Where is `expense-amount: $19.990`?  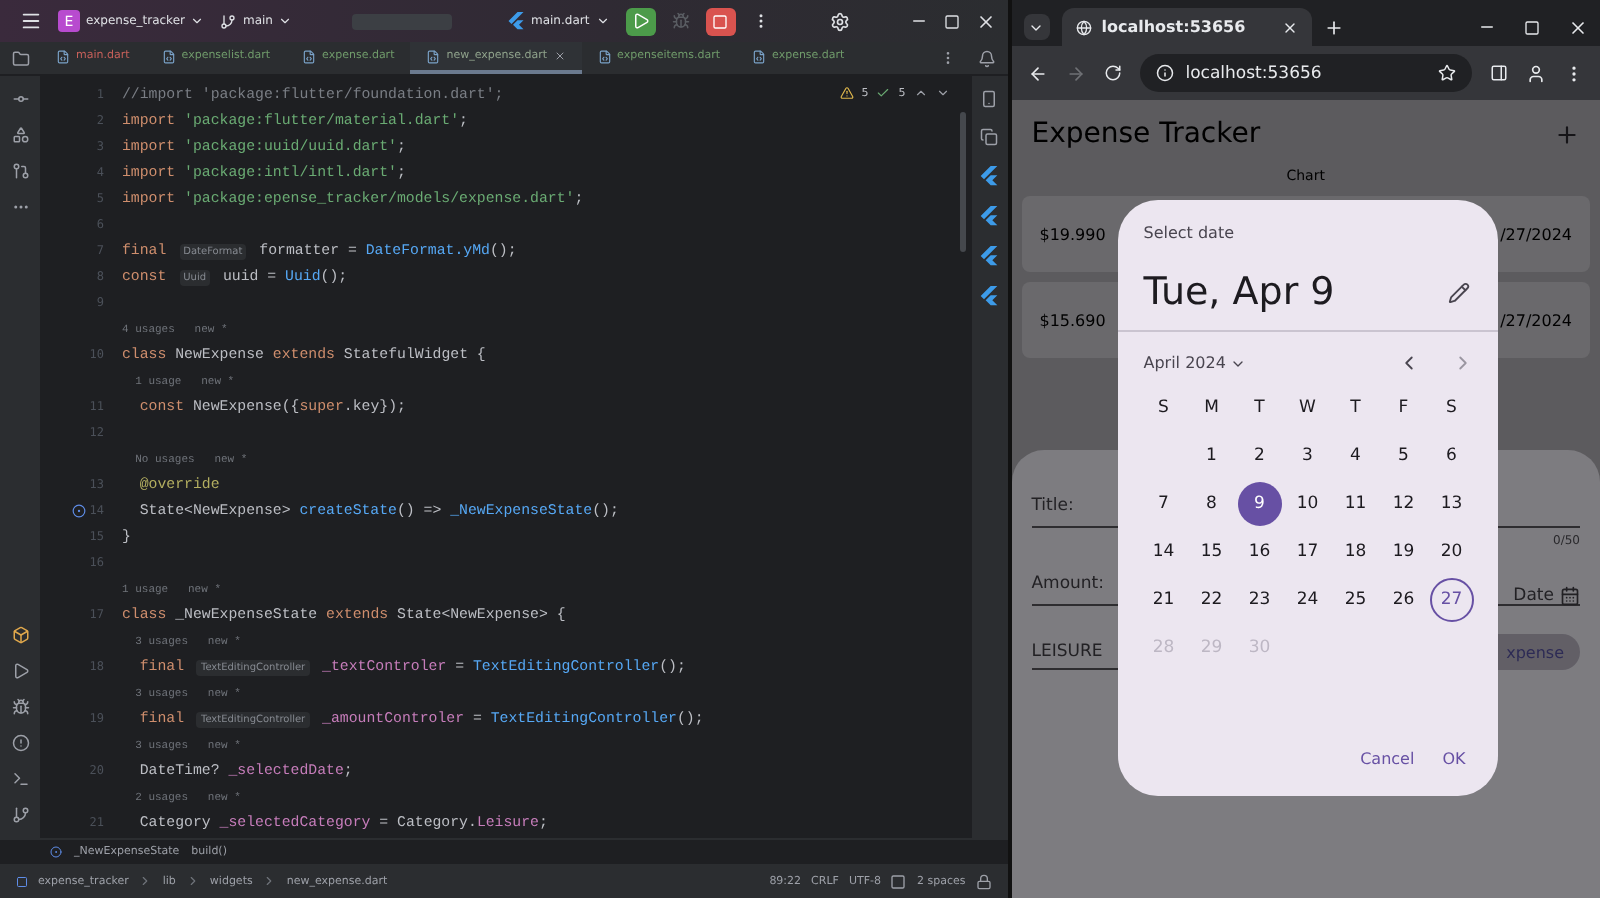 expense-amount: $19.990 is located at coordinates (1072, 234).